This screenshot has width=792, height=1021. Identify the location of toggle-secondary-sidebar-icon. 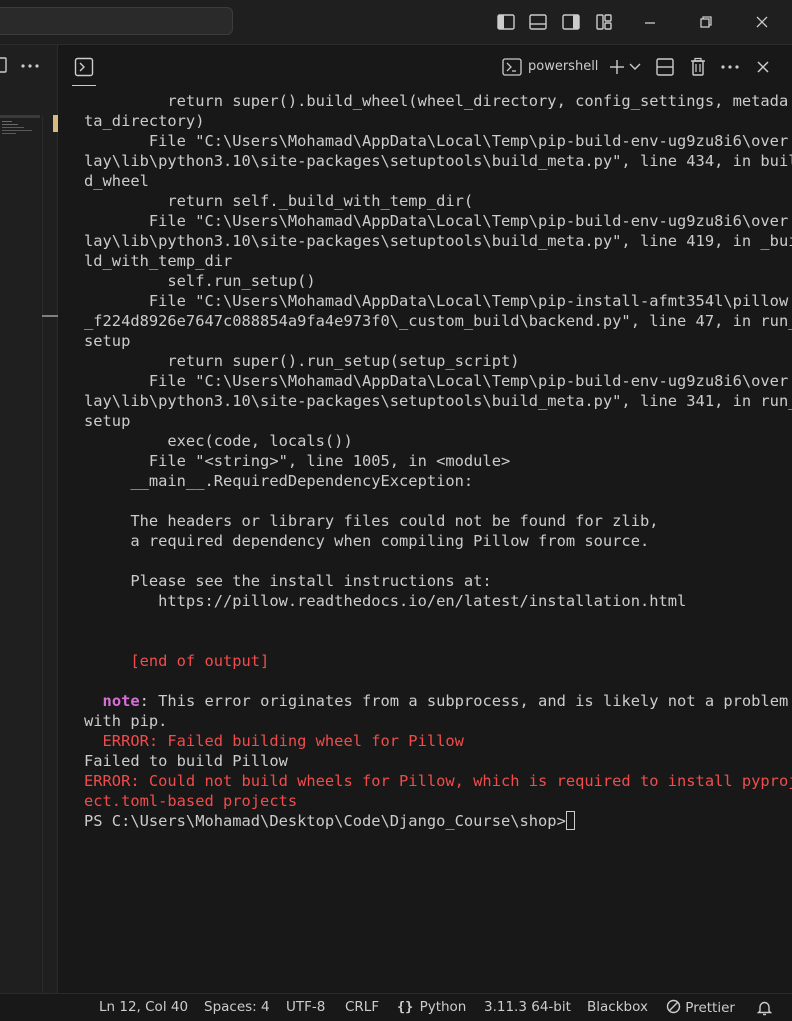
(571, 22).